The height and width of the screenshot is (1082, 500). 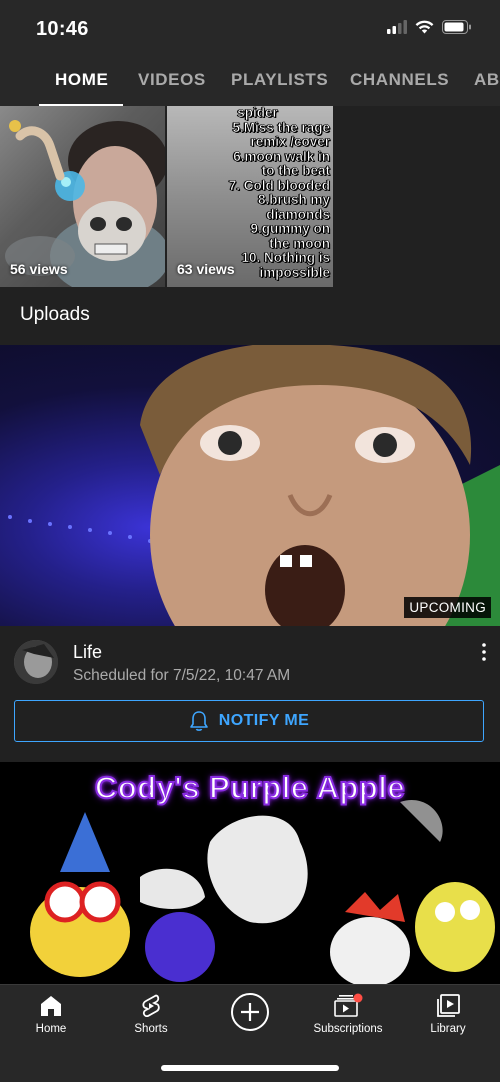 What do you see at coordinates (39, 269) in the screenshot?
I see `view-count: 56 views` at bounding box center [39, 269].